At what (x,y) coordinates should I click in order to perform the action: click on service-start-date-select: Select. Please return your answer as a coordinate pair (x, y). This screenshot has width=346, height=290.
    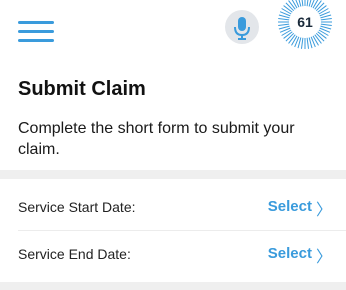
    Looking at the image, I should click on (290, 206).